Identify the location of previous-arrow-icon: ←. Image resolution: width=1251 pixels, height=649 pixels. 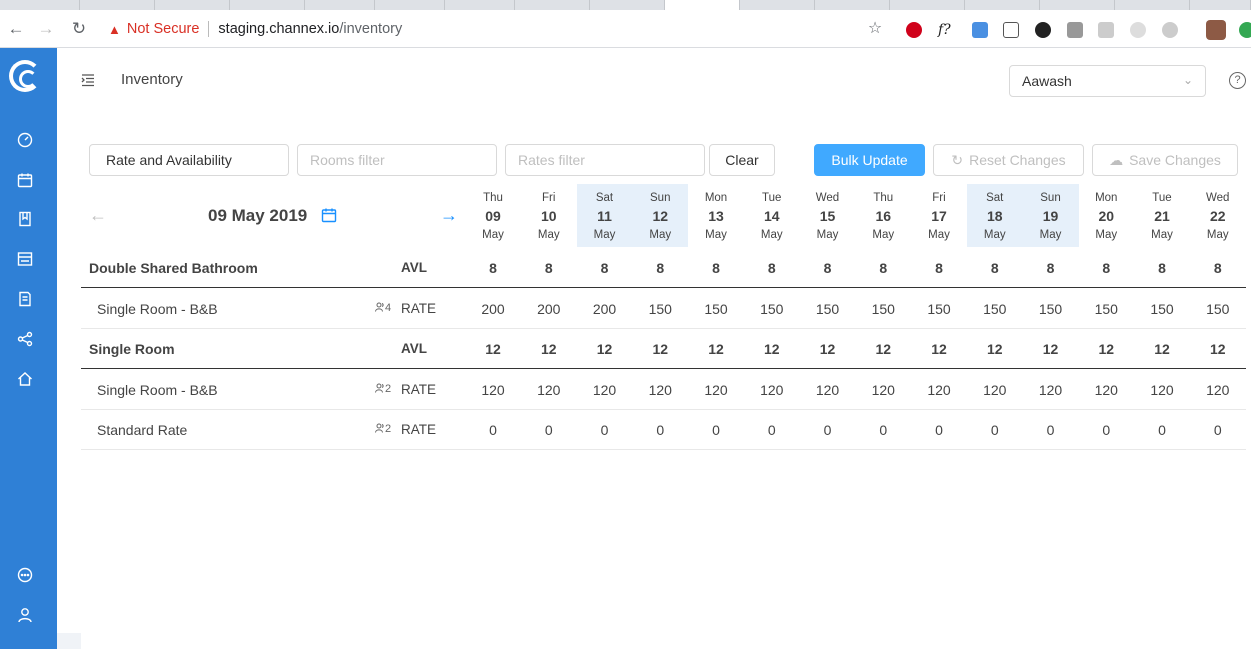
(98, 215).